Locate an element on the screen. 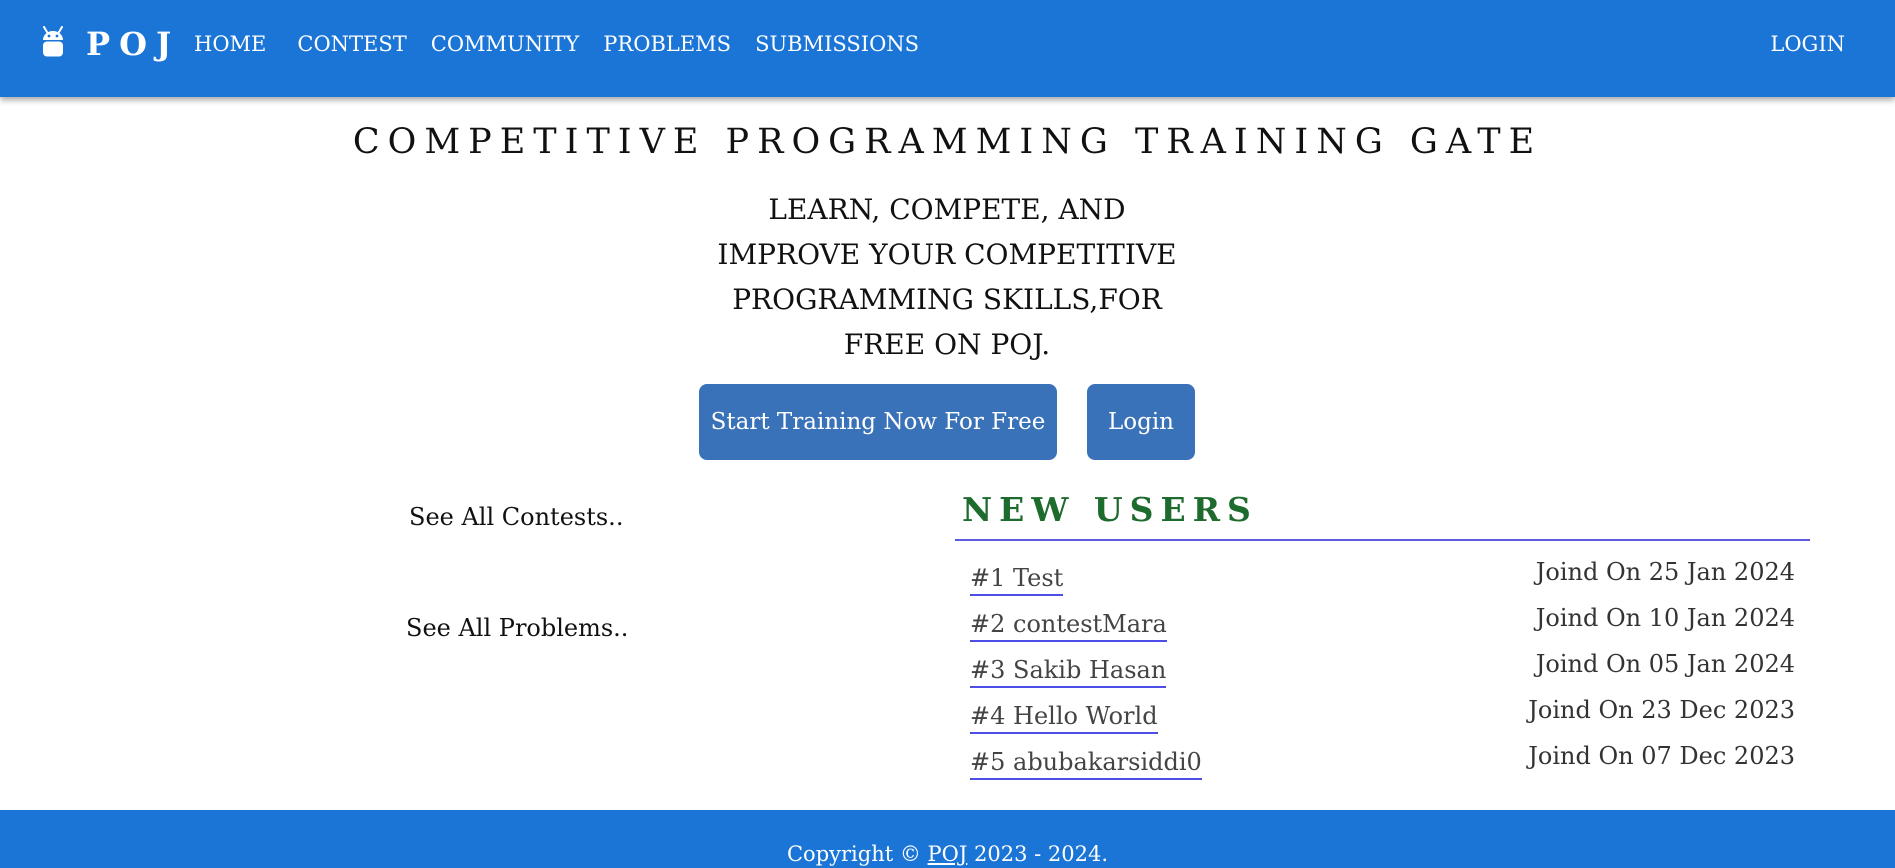 This screenshot has height=868, width=1895. android-robot-icon is located at coordinates (53, 41).